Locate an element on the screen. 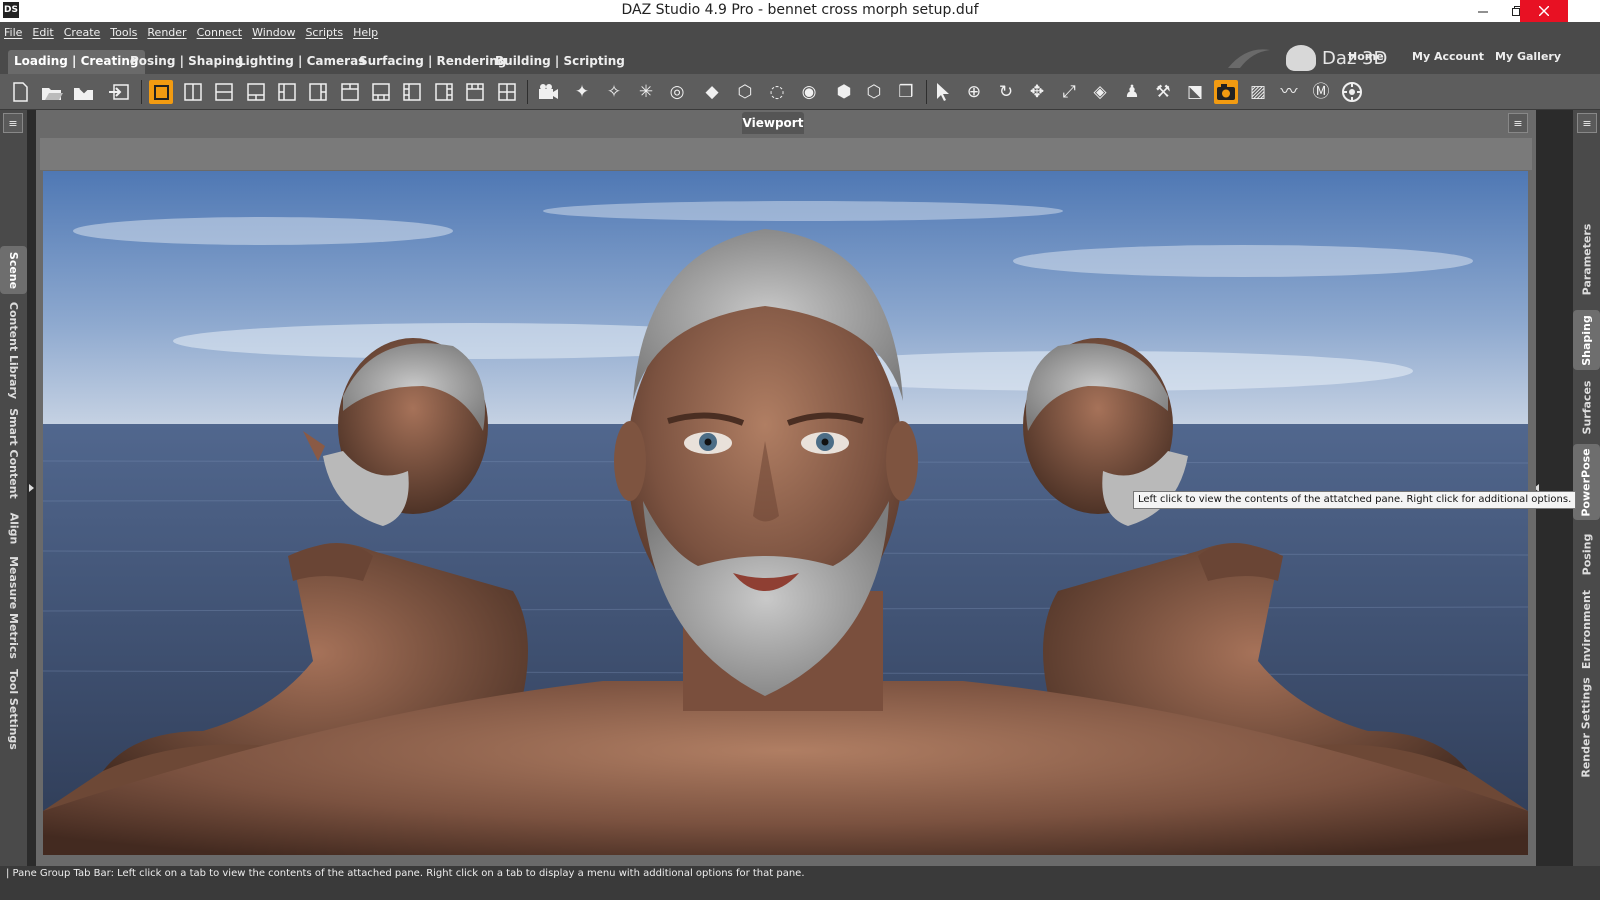  new-file-icon is located at coordinates (20, 92).